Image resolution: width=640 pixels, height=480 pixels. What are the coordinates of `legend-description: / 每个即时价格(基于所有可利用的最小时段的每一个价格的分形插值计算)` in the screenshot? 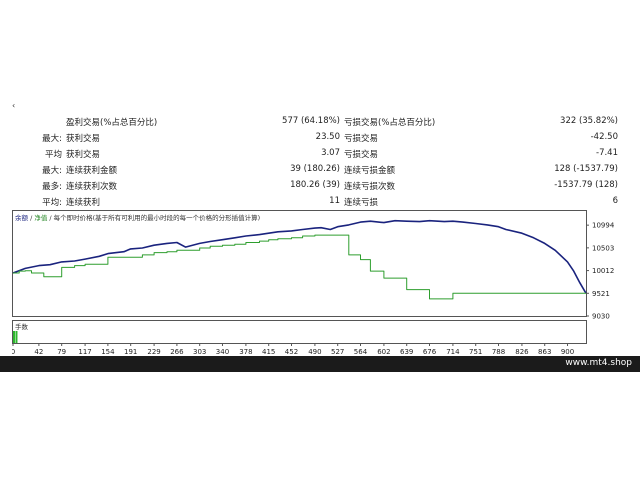 It's located at (154, 218).